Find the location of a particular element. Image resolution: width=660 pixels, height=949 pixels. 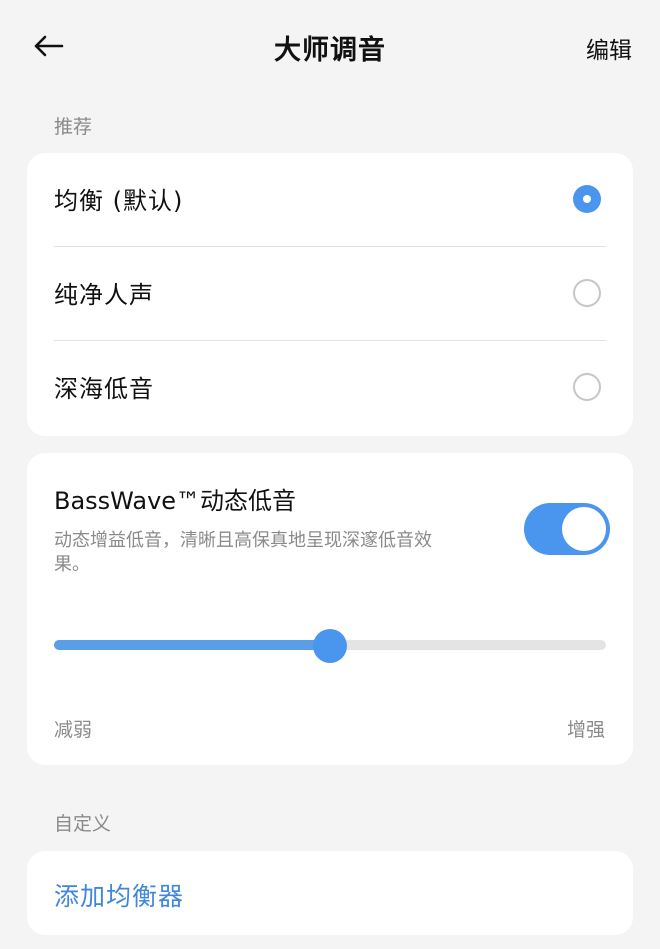

preset-row-vocal: 纯净人声 is located at coordinates (330, 294).